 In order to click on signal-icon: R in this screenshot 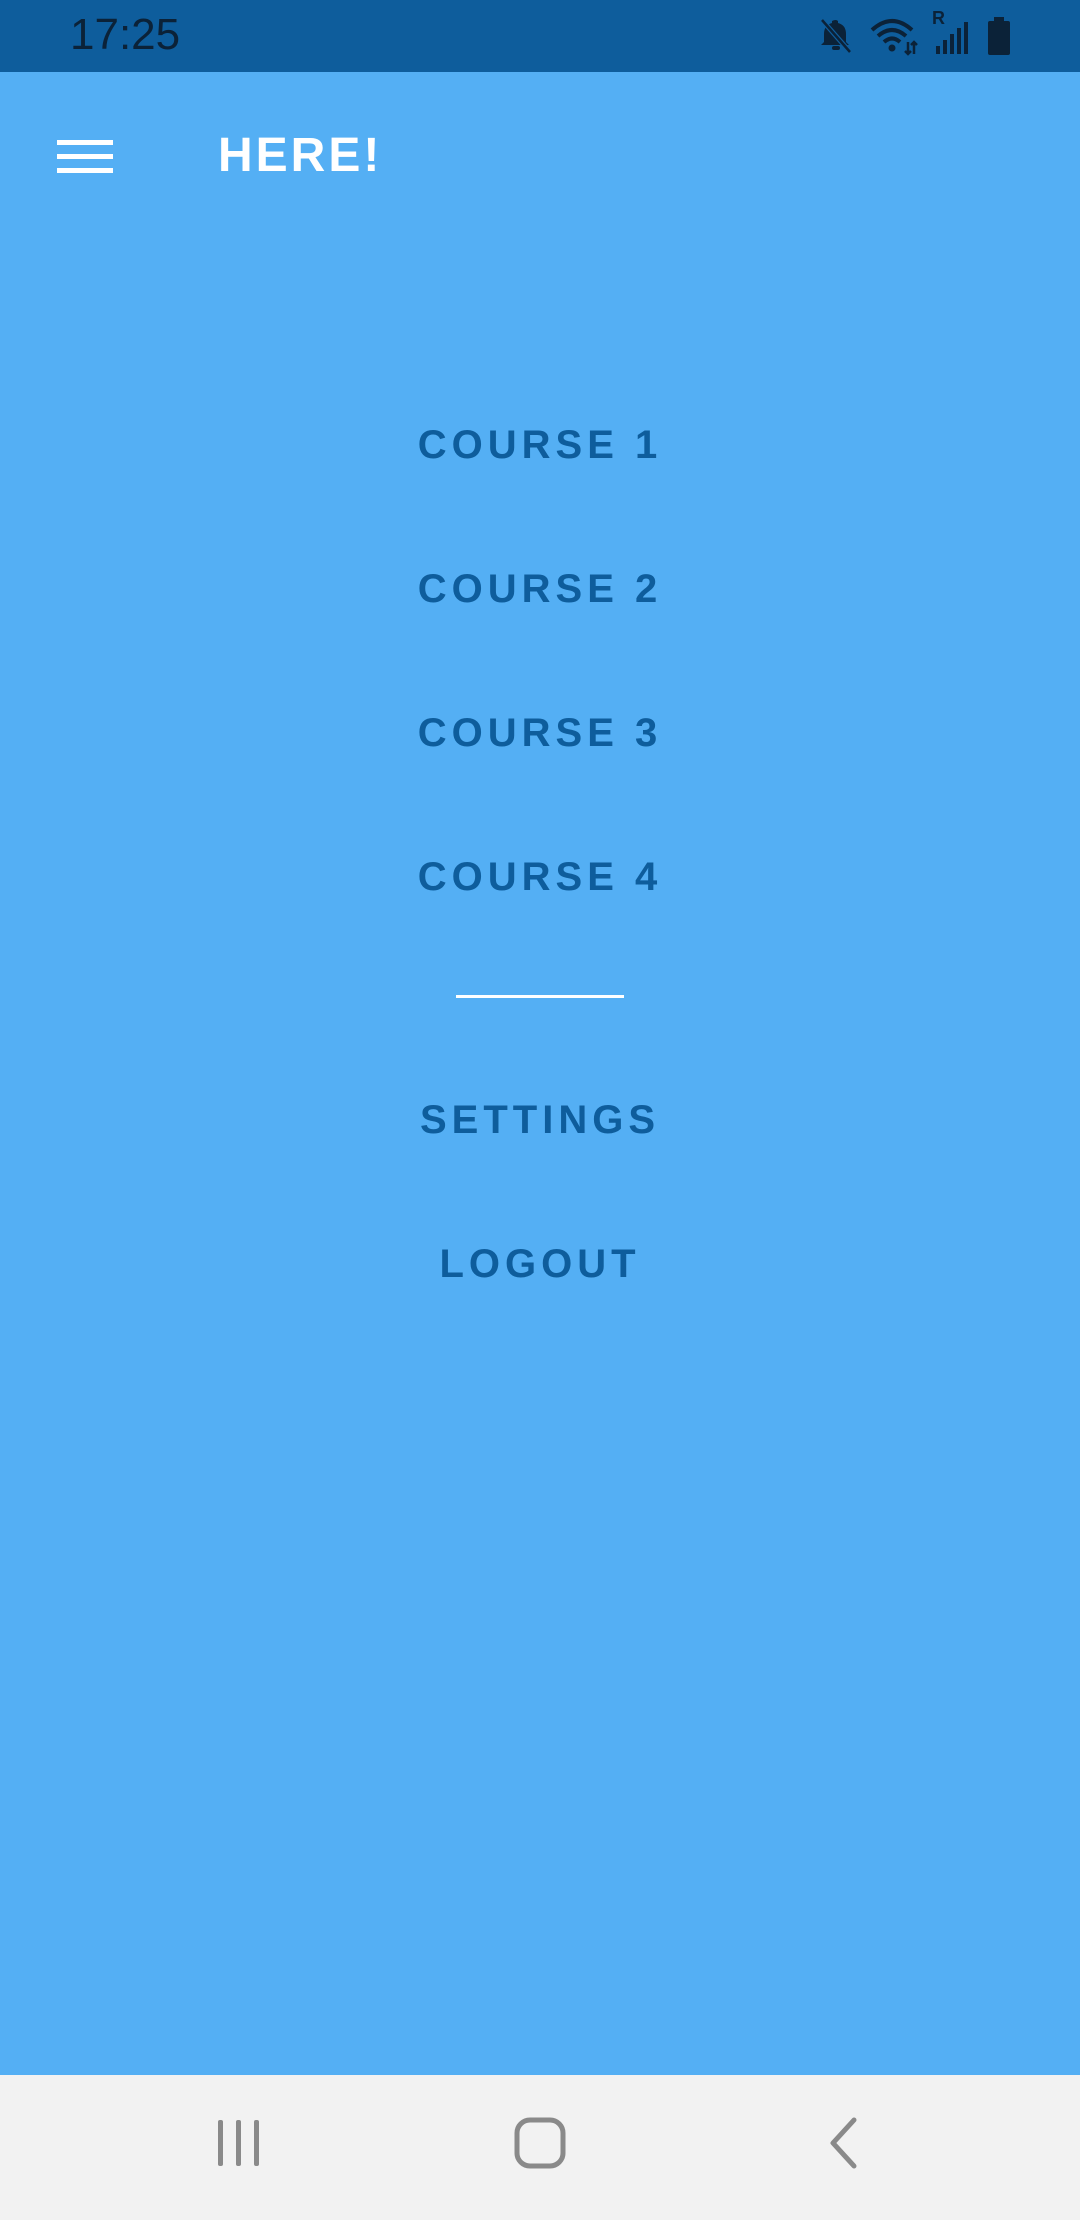, I will do `click(952, 32)`.